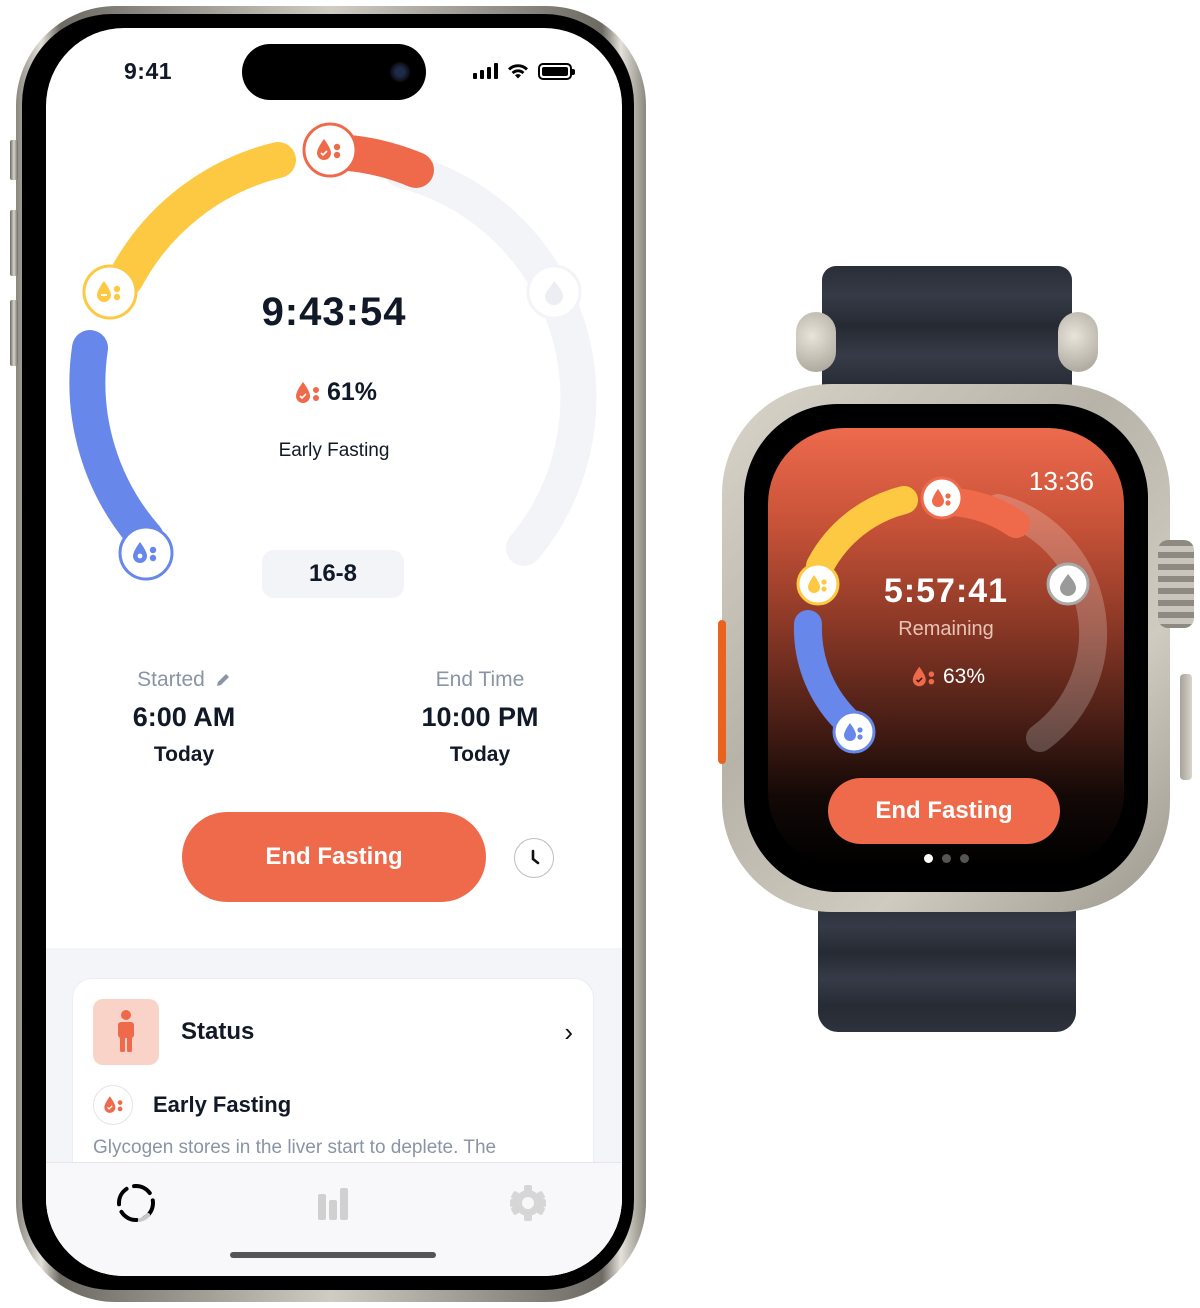 Image resolution: width=1200 pixels, height=1308 pixels. What do you see at coordinates (480, 679) in the screenshot?
I see `end-time-label: End Time` at bounding box center [480, 679].